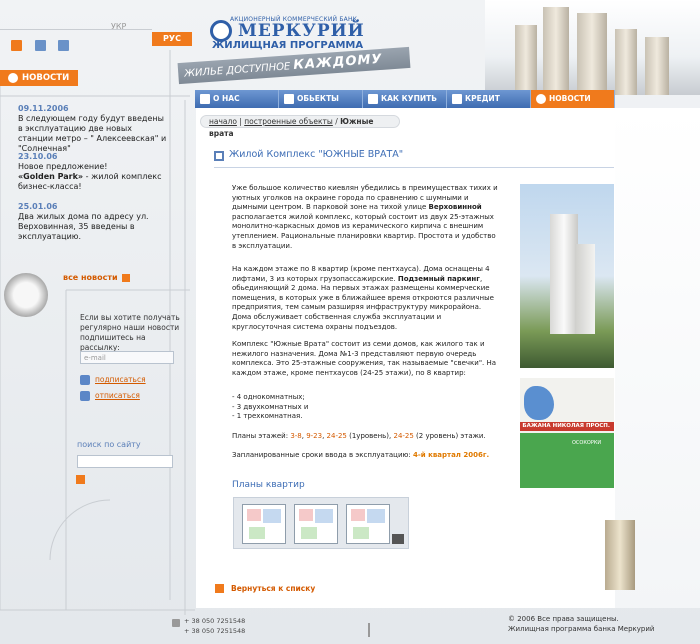 This screenshot has height=644, width=700. What do you see at coordinates (592, 47) in the screenshot?
I see `buildings-image` at bounding box center [592, 47].